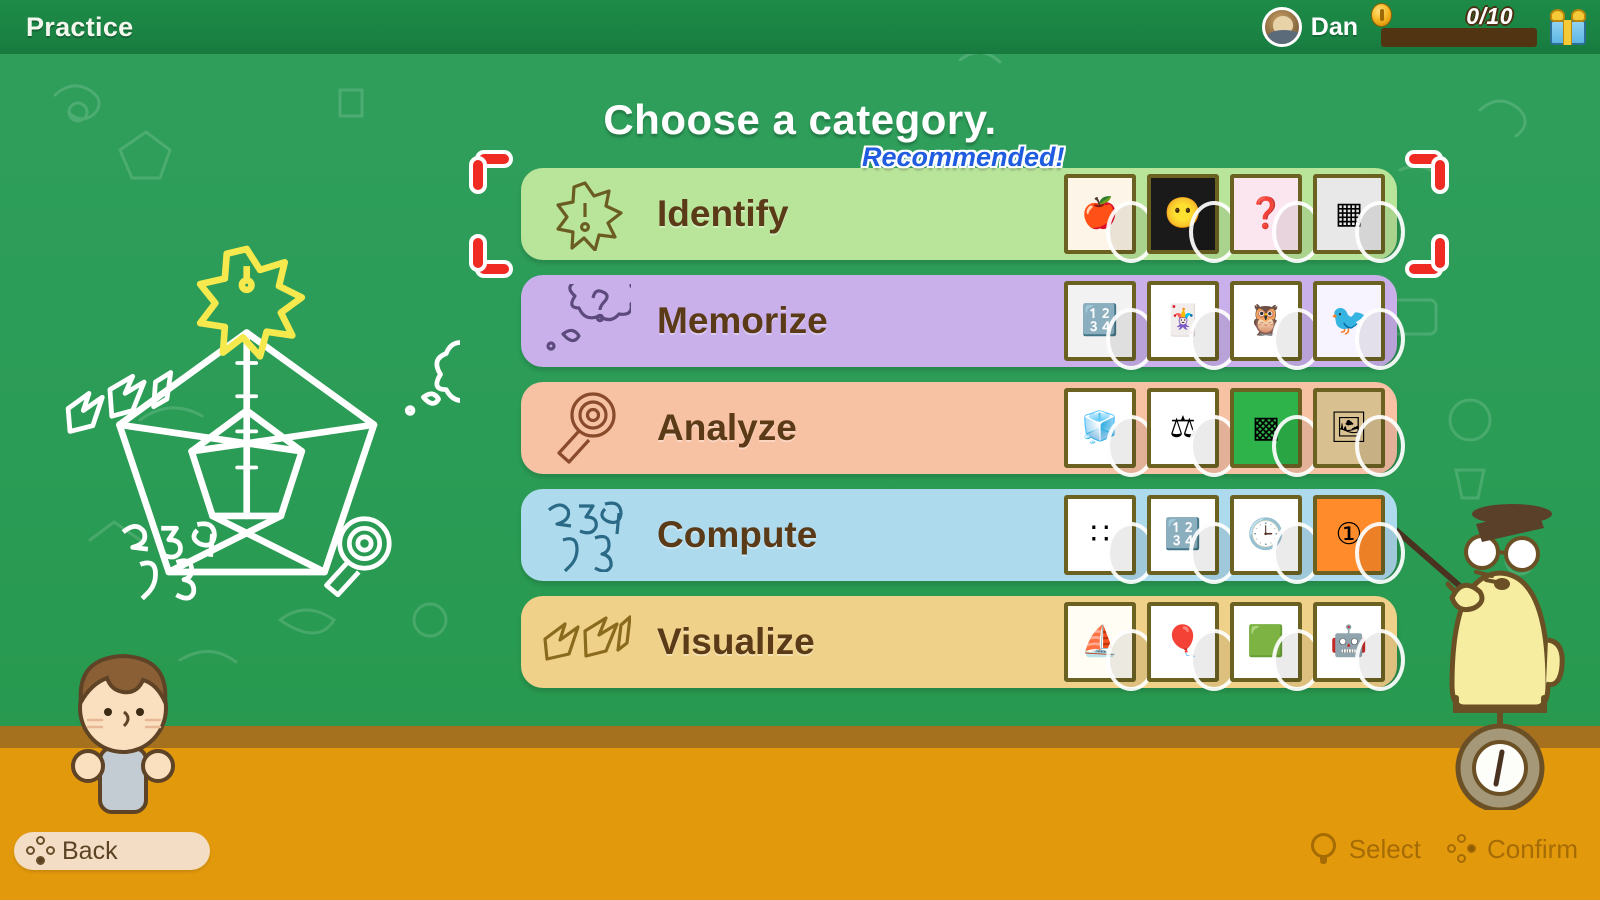  Describe the element at coordinates (963, 643) in the screenshot. I see `category-row-visualize: Visualize ⛵ 🎈 🟩 🤖` at that location.